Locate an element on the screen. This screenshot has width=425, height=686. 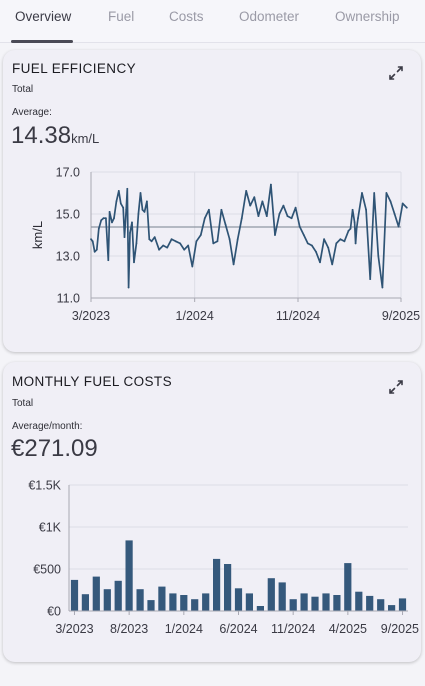
monthly-fuel-costs-scope: Total is located at coordinates (23, 403).